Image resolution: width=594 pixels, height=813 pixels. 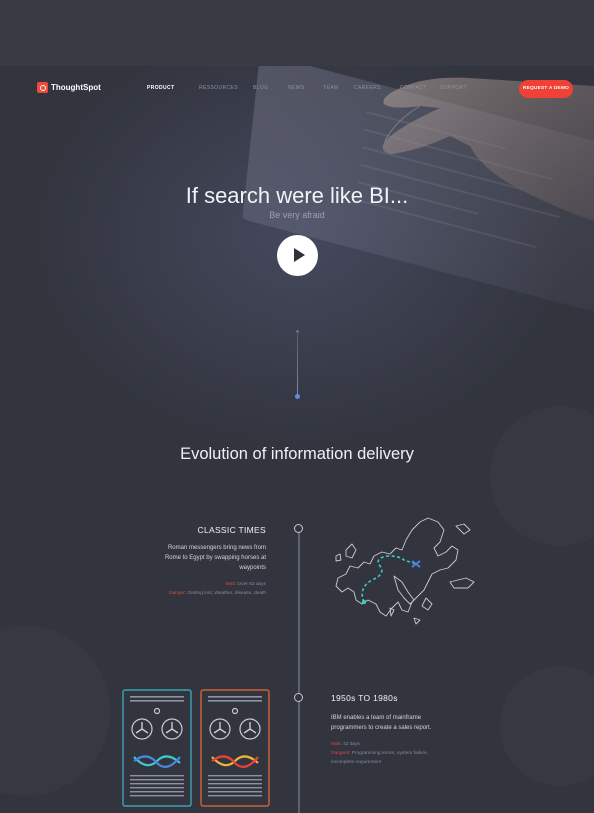 What do you see at coordinates (250, 584) in the screenshot?
I see `wait-value: : Over 63 days` at bounding box center [250, 584].